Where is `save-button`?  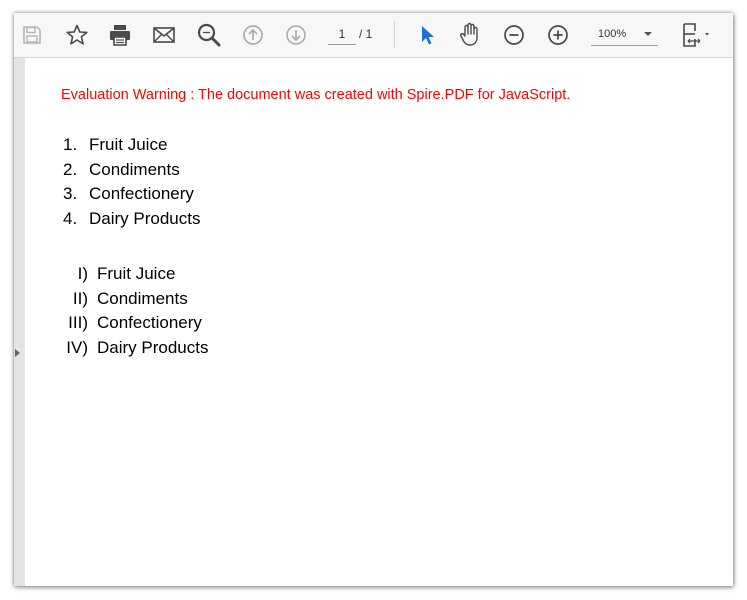
save-button is located at coordinates (32, 35).